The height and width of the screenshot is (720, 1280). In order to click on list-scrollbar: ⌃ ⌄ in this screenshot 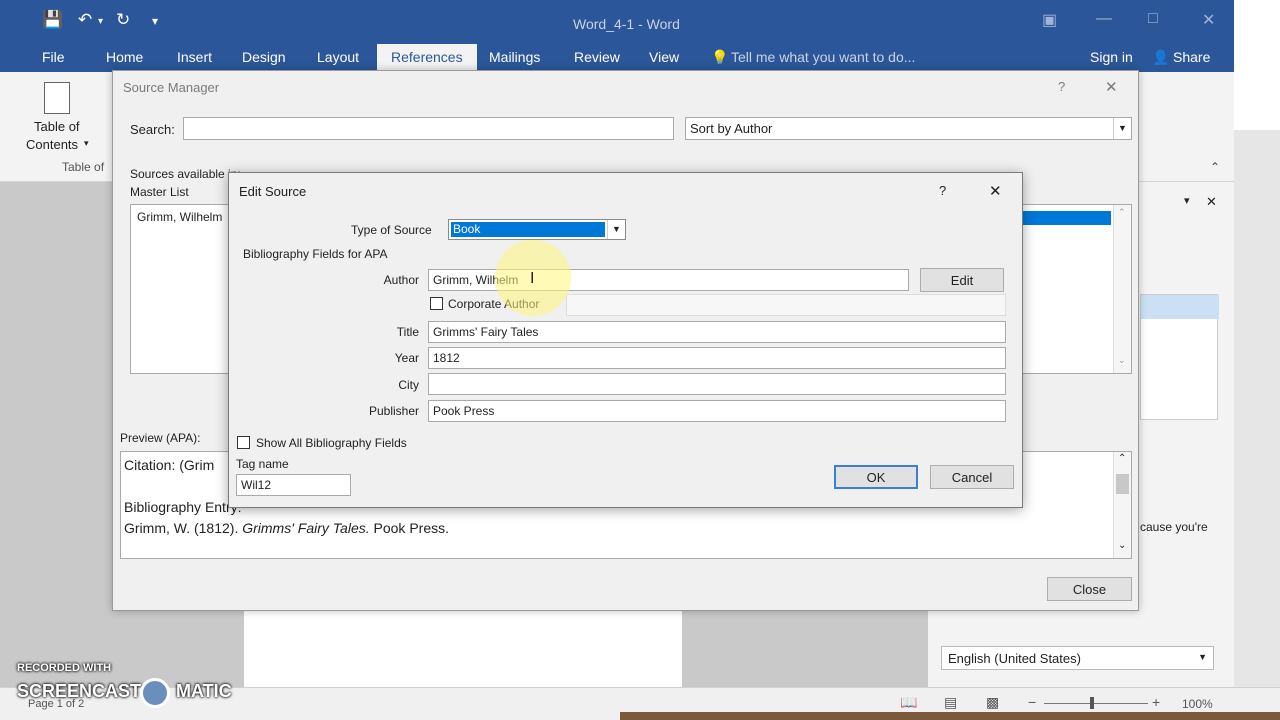, I will do `click(1122, 289)`.